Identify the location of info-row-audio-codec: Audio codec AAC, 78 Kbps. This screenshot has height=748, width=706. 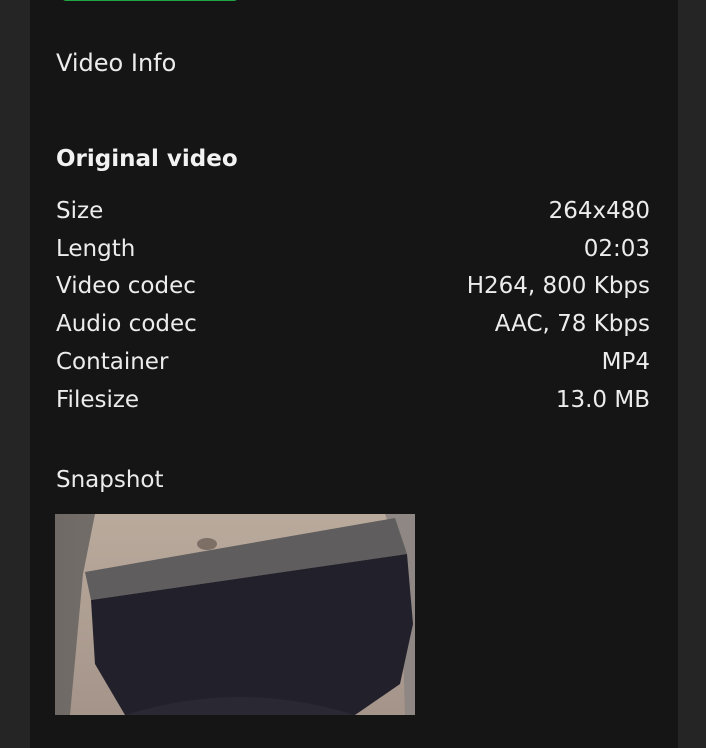
(353, 324).